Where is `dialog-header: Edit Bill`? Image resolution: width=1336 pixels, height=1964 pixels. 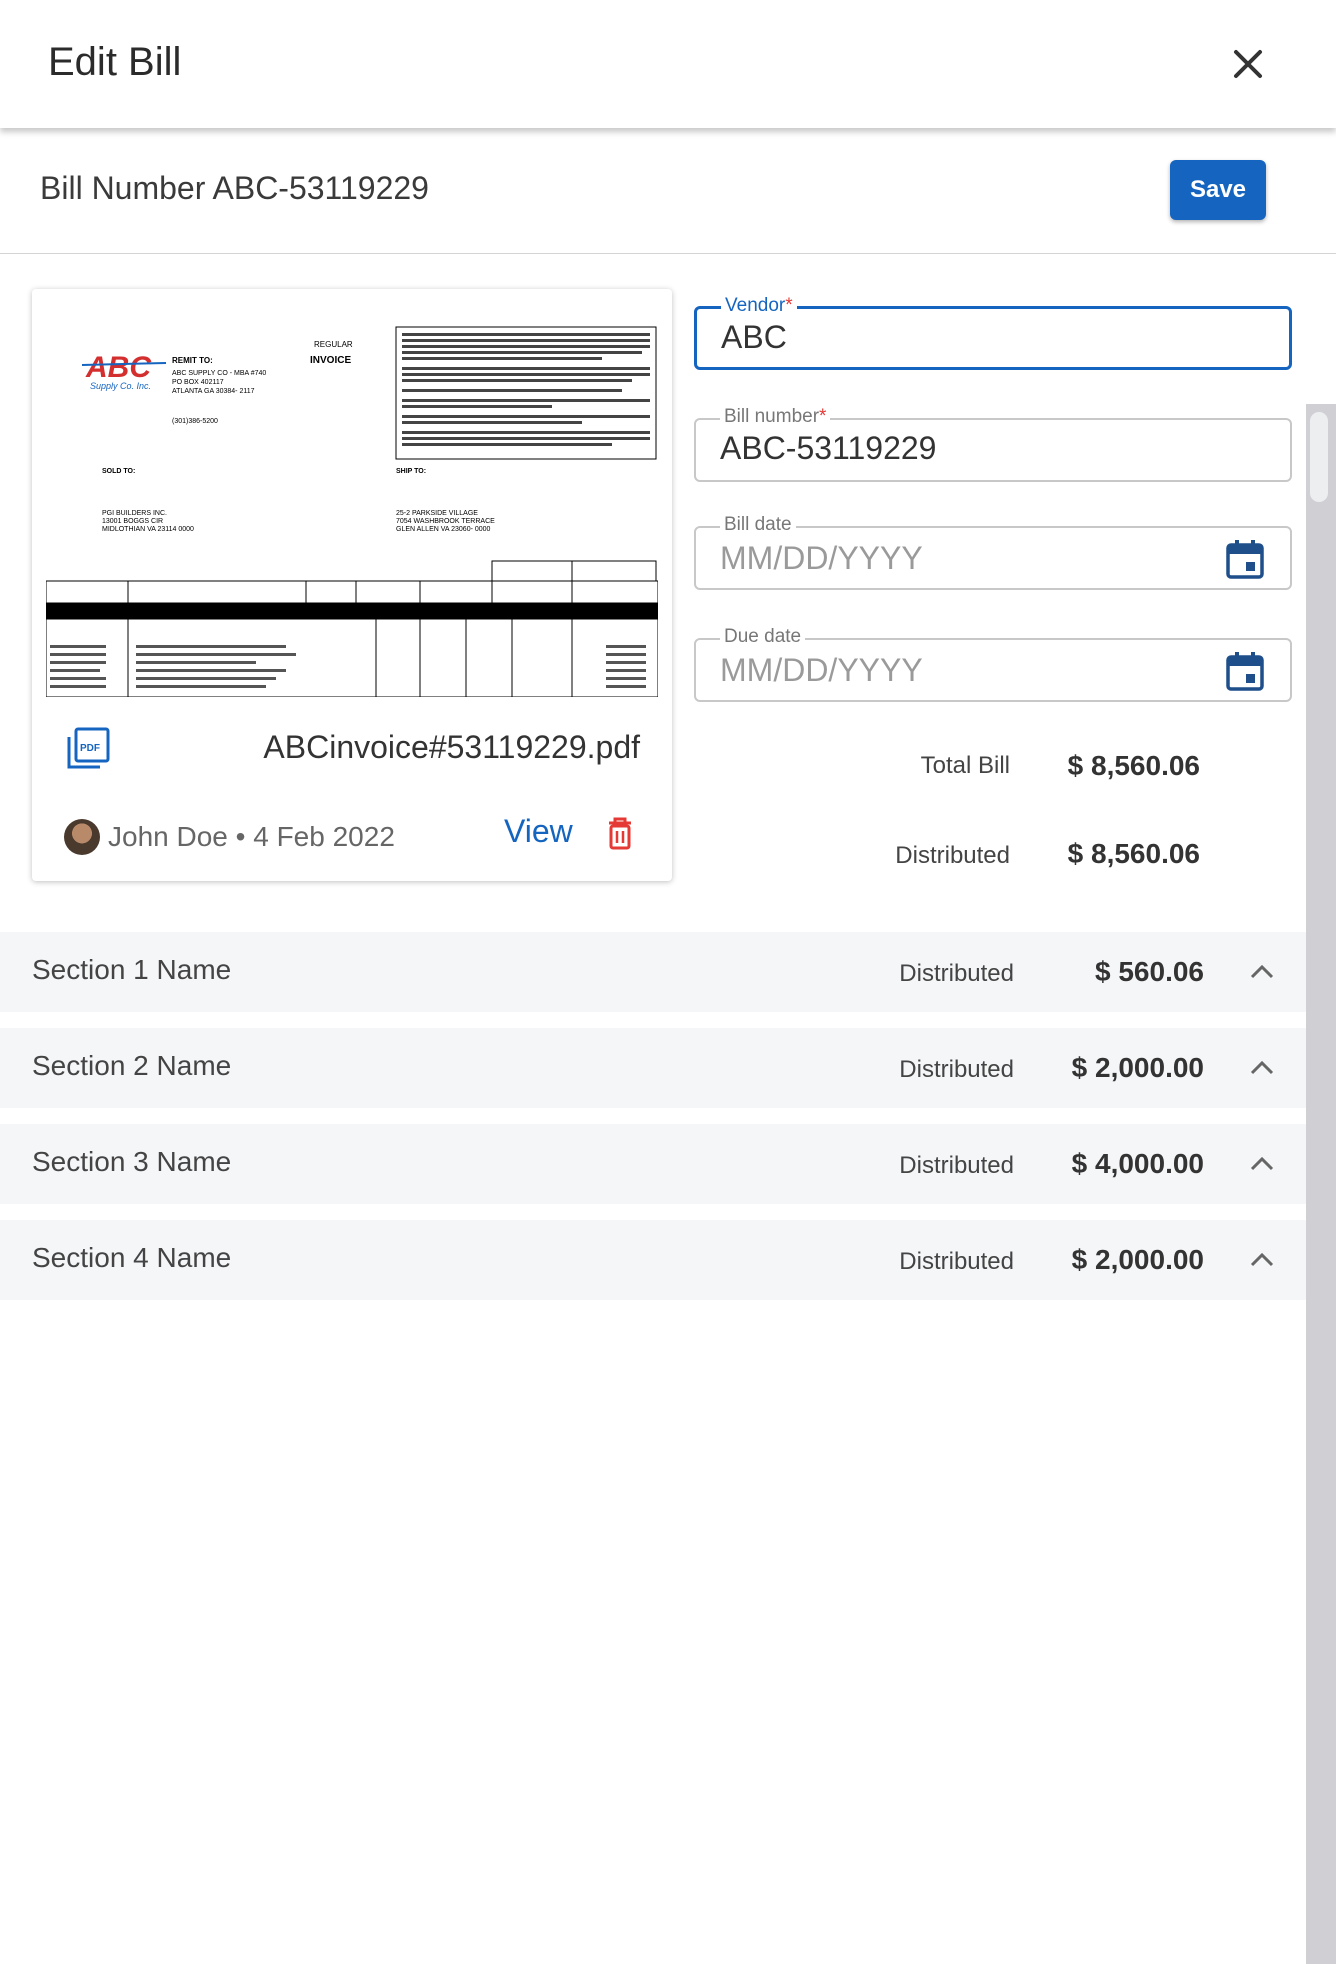 dialog-header: Edit Bill is located at coordinates (668, 64).